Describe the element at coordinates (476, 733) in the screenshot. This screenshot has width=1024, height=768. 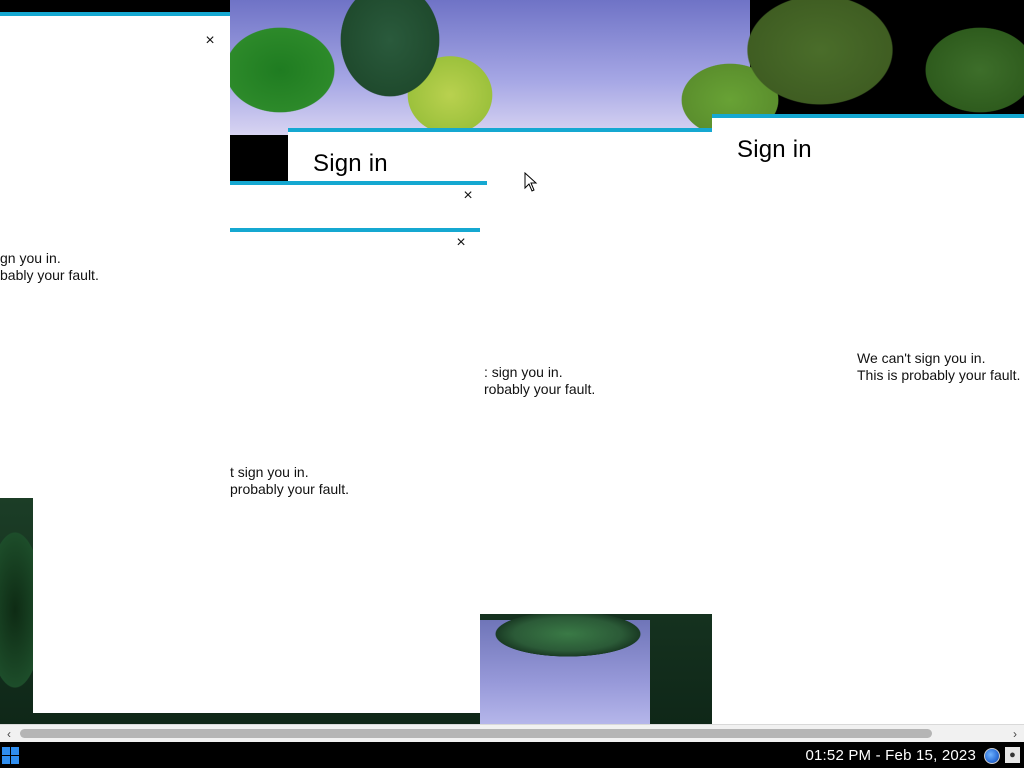
I see `scrollbar-thumb` at that location.